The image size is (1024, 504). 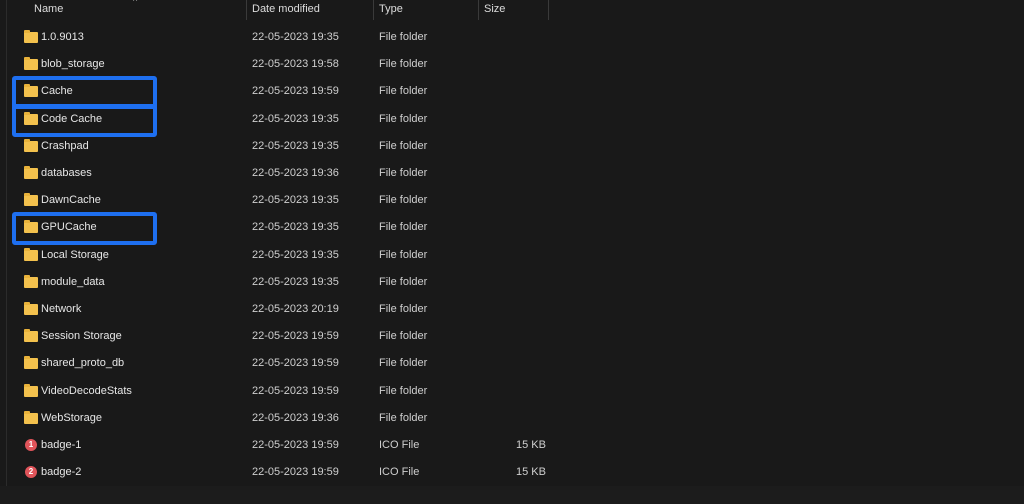 What do you see at coordinates (135, 3) in the screenshot?
I see `sort-indicator-icon: ^` at bounding box center [135, 3].